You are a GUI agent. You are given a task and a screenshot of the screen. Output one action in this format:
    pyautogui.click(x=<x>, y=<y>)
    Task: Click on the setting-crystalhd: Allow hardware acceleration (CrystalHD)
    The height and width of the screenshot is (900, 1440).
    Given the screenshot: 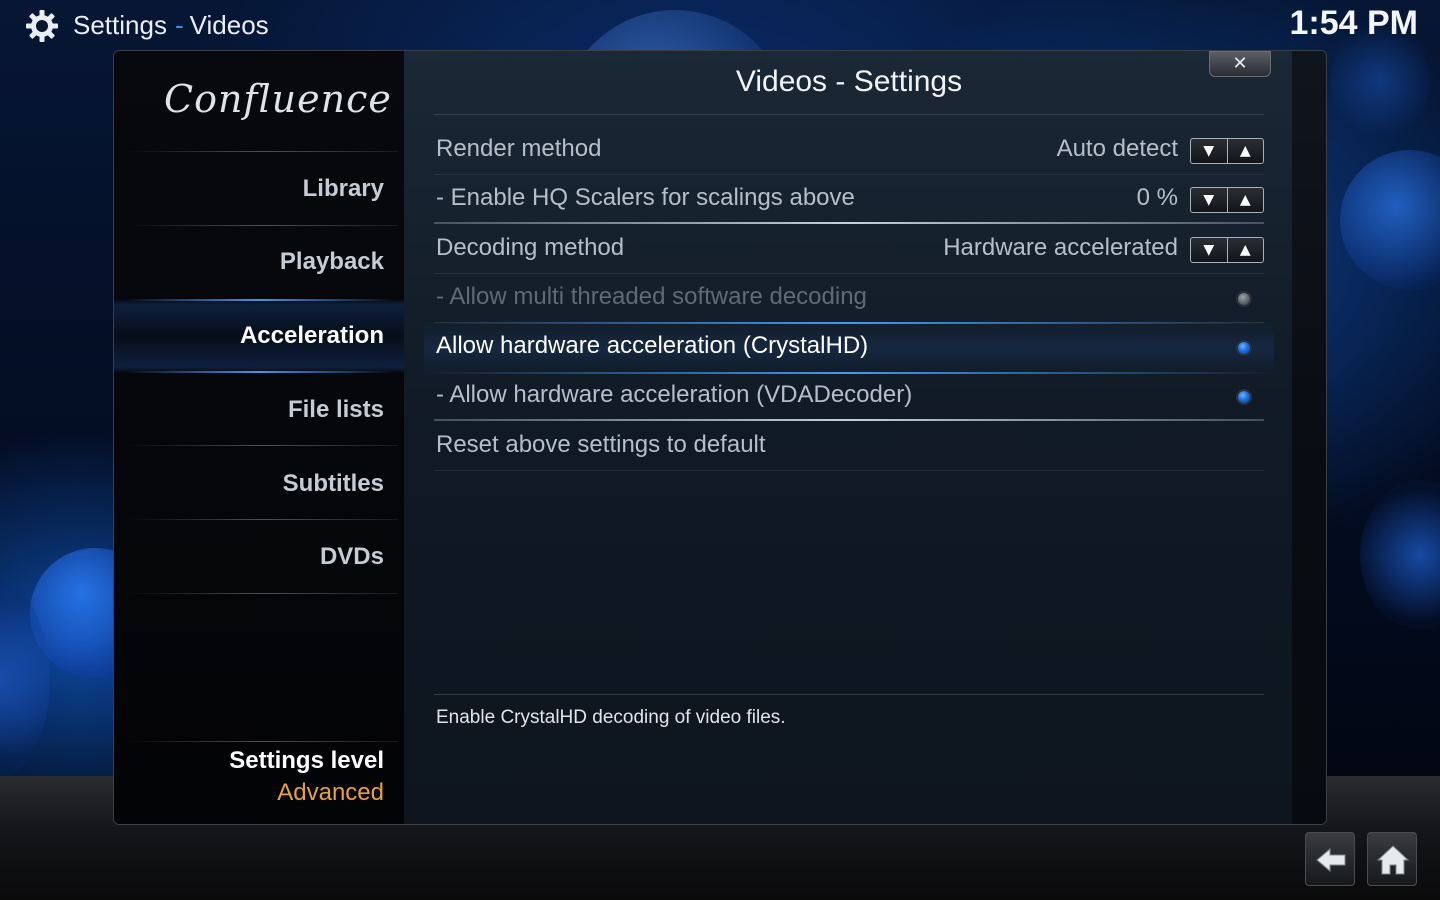 What is the action you would take?
    pyautogui.click(x=849, y=348)
    